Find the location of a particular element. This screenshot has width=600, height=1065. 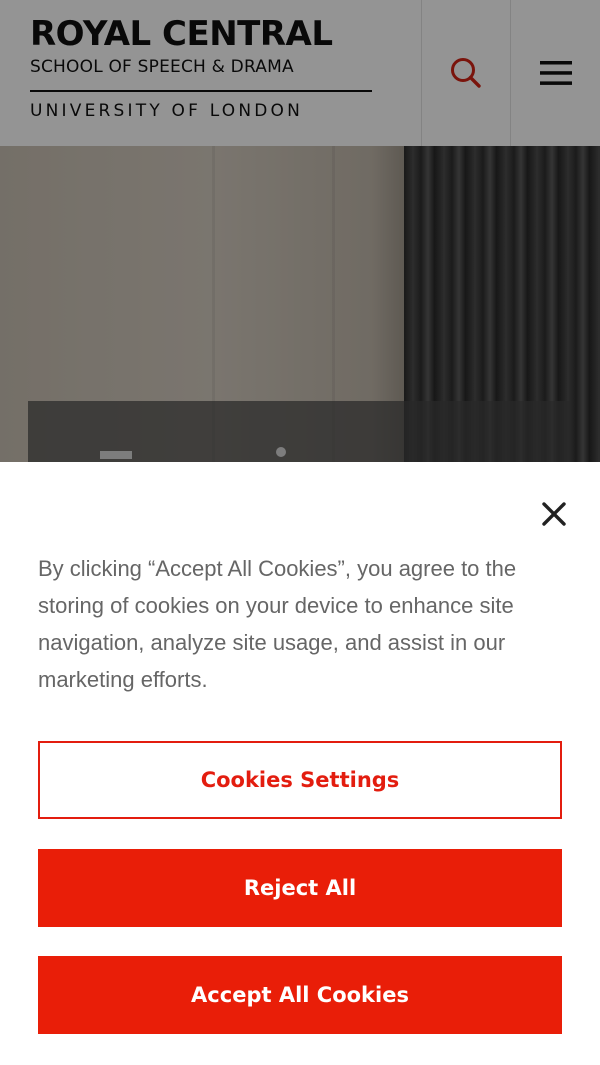

close-icon is located at coordinates (554, 514).